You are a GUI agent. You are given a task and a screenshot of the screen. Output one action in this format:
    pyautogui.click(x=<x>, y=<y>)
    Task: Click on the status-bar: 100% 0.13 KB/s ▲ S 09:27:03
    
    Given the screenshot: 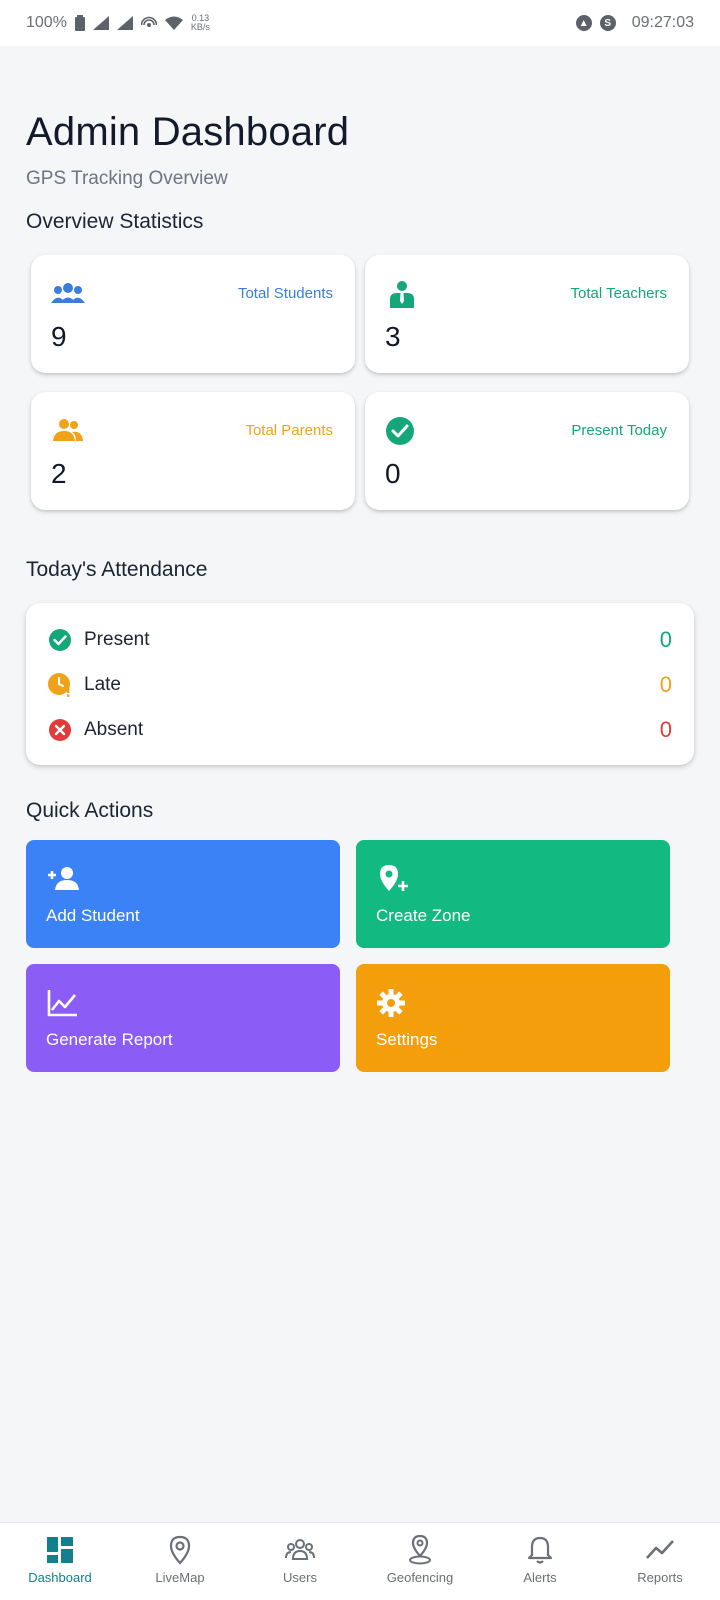 What is the action you would take?
    pyautogui.click(x=360, y=23)
    